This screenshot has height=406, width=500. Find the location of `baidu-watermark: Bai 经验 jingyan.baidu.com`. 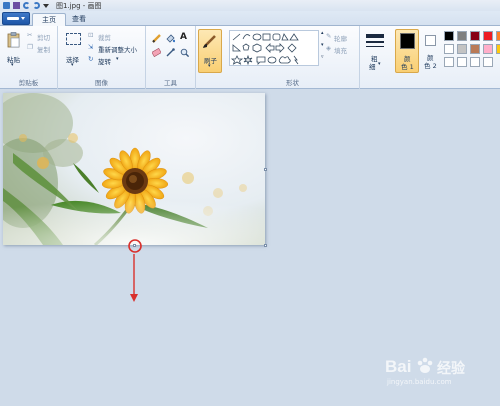

baidu-watermark: Bai 经验 jingyan.baidu.com is located at coordinates (440, 374).